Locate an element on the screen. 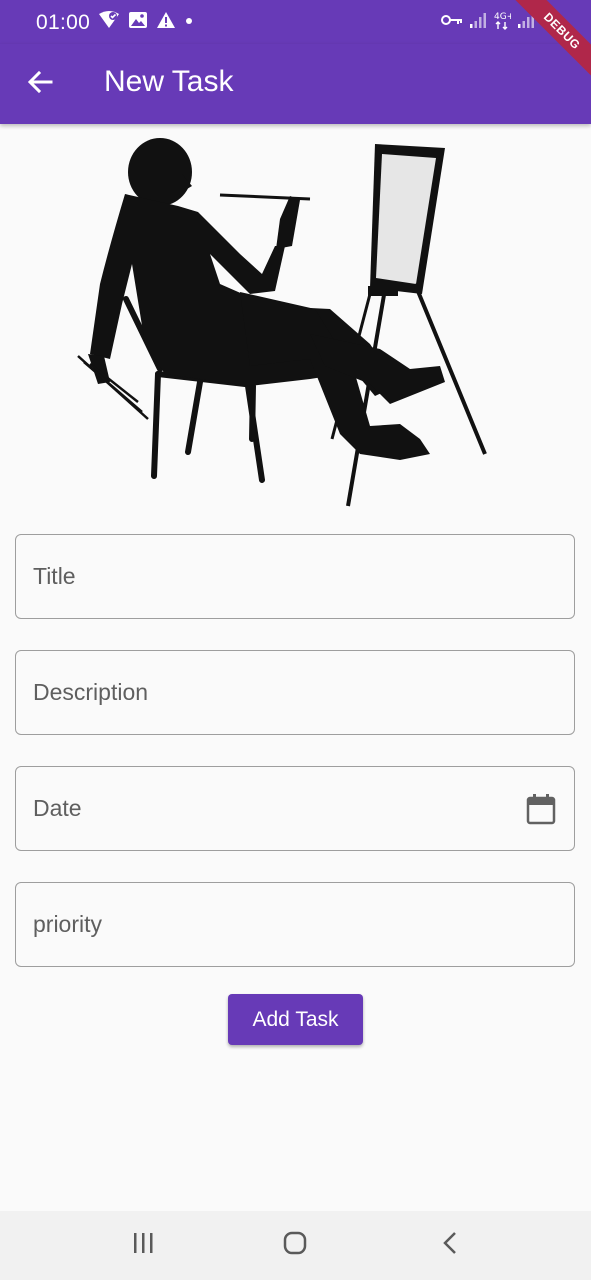 The width and height of the screenshot is (591, 1280). warning-icon is located at coordinates (166, 22).